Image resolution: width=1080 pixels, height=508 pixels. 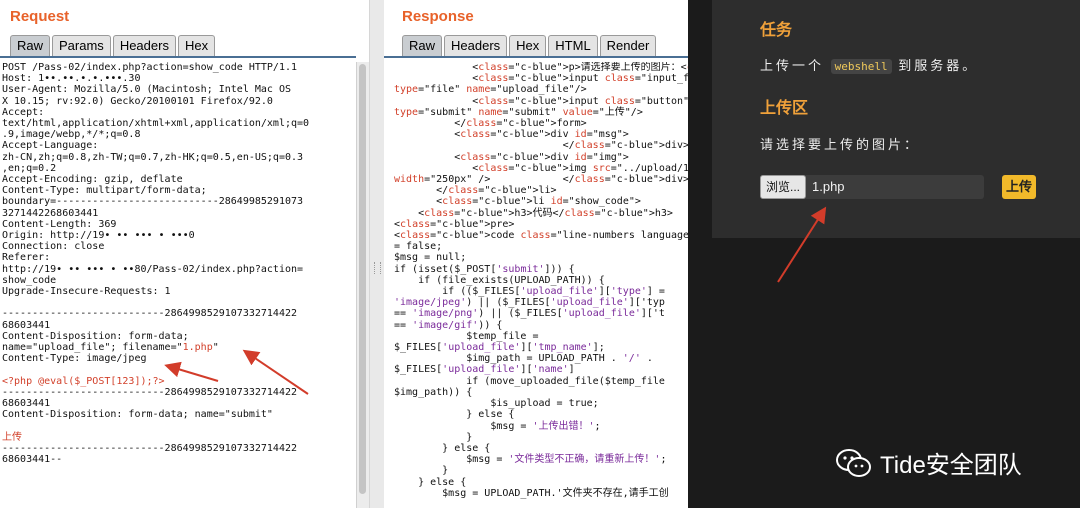 I want to click on response-tab-hex: Hex, so click(x=528, y=45).